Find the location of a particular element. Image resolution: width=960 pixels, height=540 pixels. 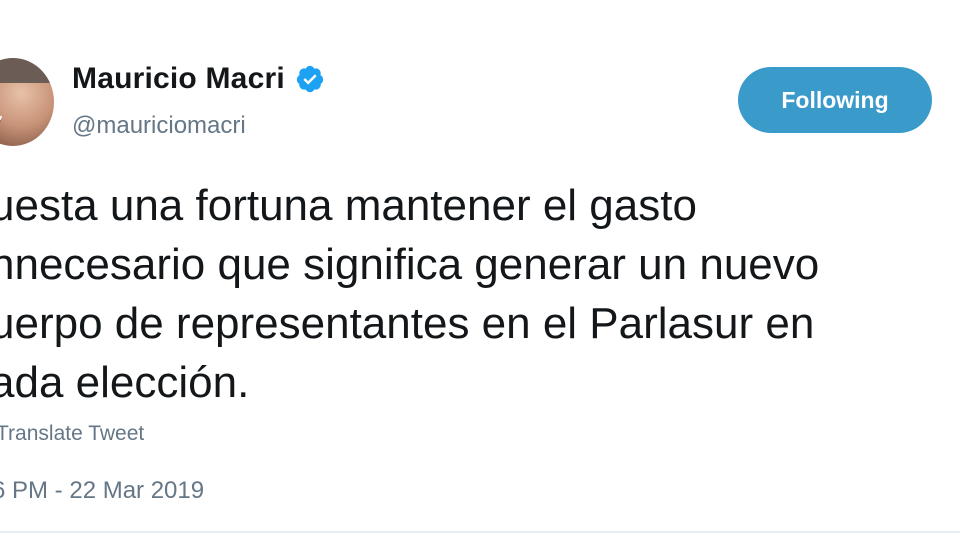

divider is located at coordinates (480, 532).